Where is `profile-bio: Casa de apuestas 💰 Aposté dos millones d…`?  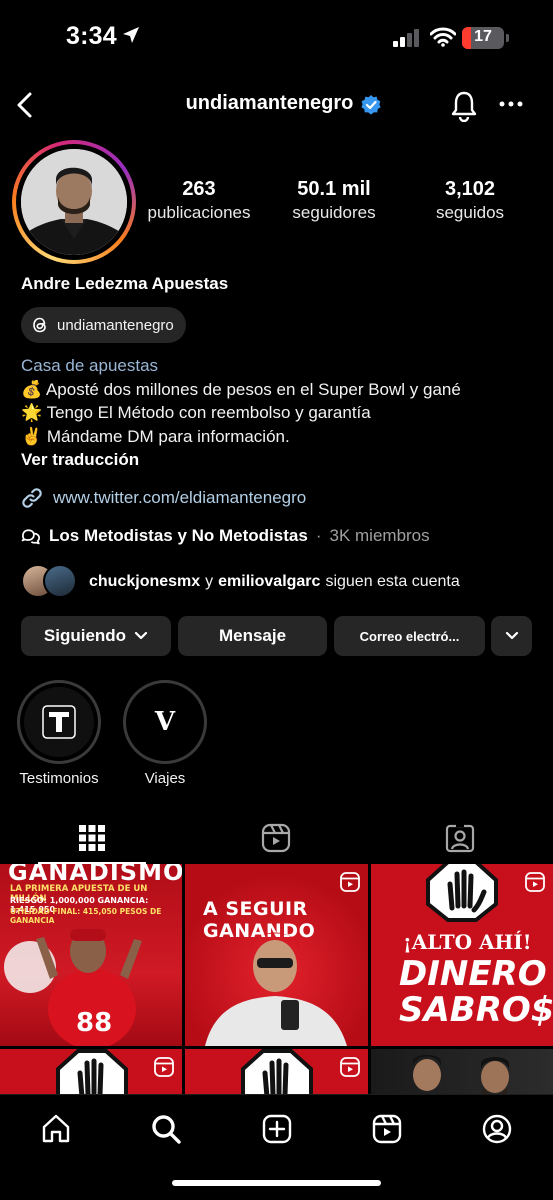 profile-bio: Casa de apuestas 💰 Aposté dos millones d… is located at coordinates (241, 413).